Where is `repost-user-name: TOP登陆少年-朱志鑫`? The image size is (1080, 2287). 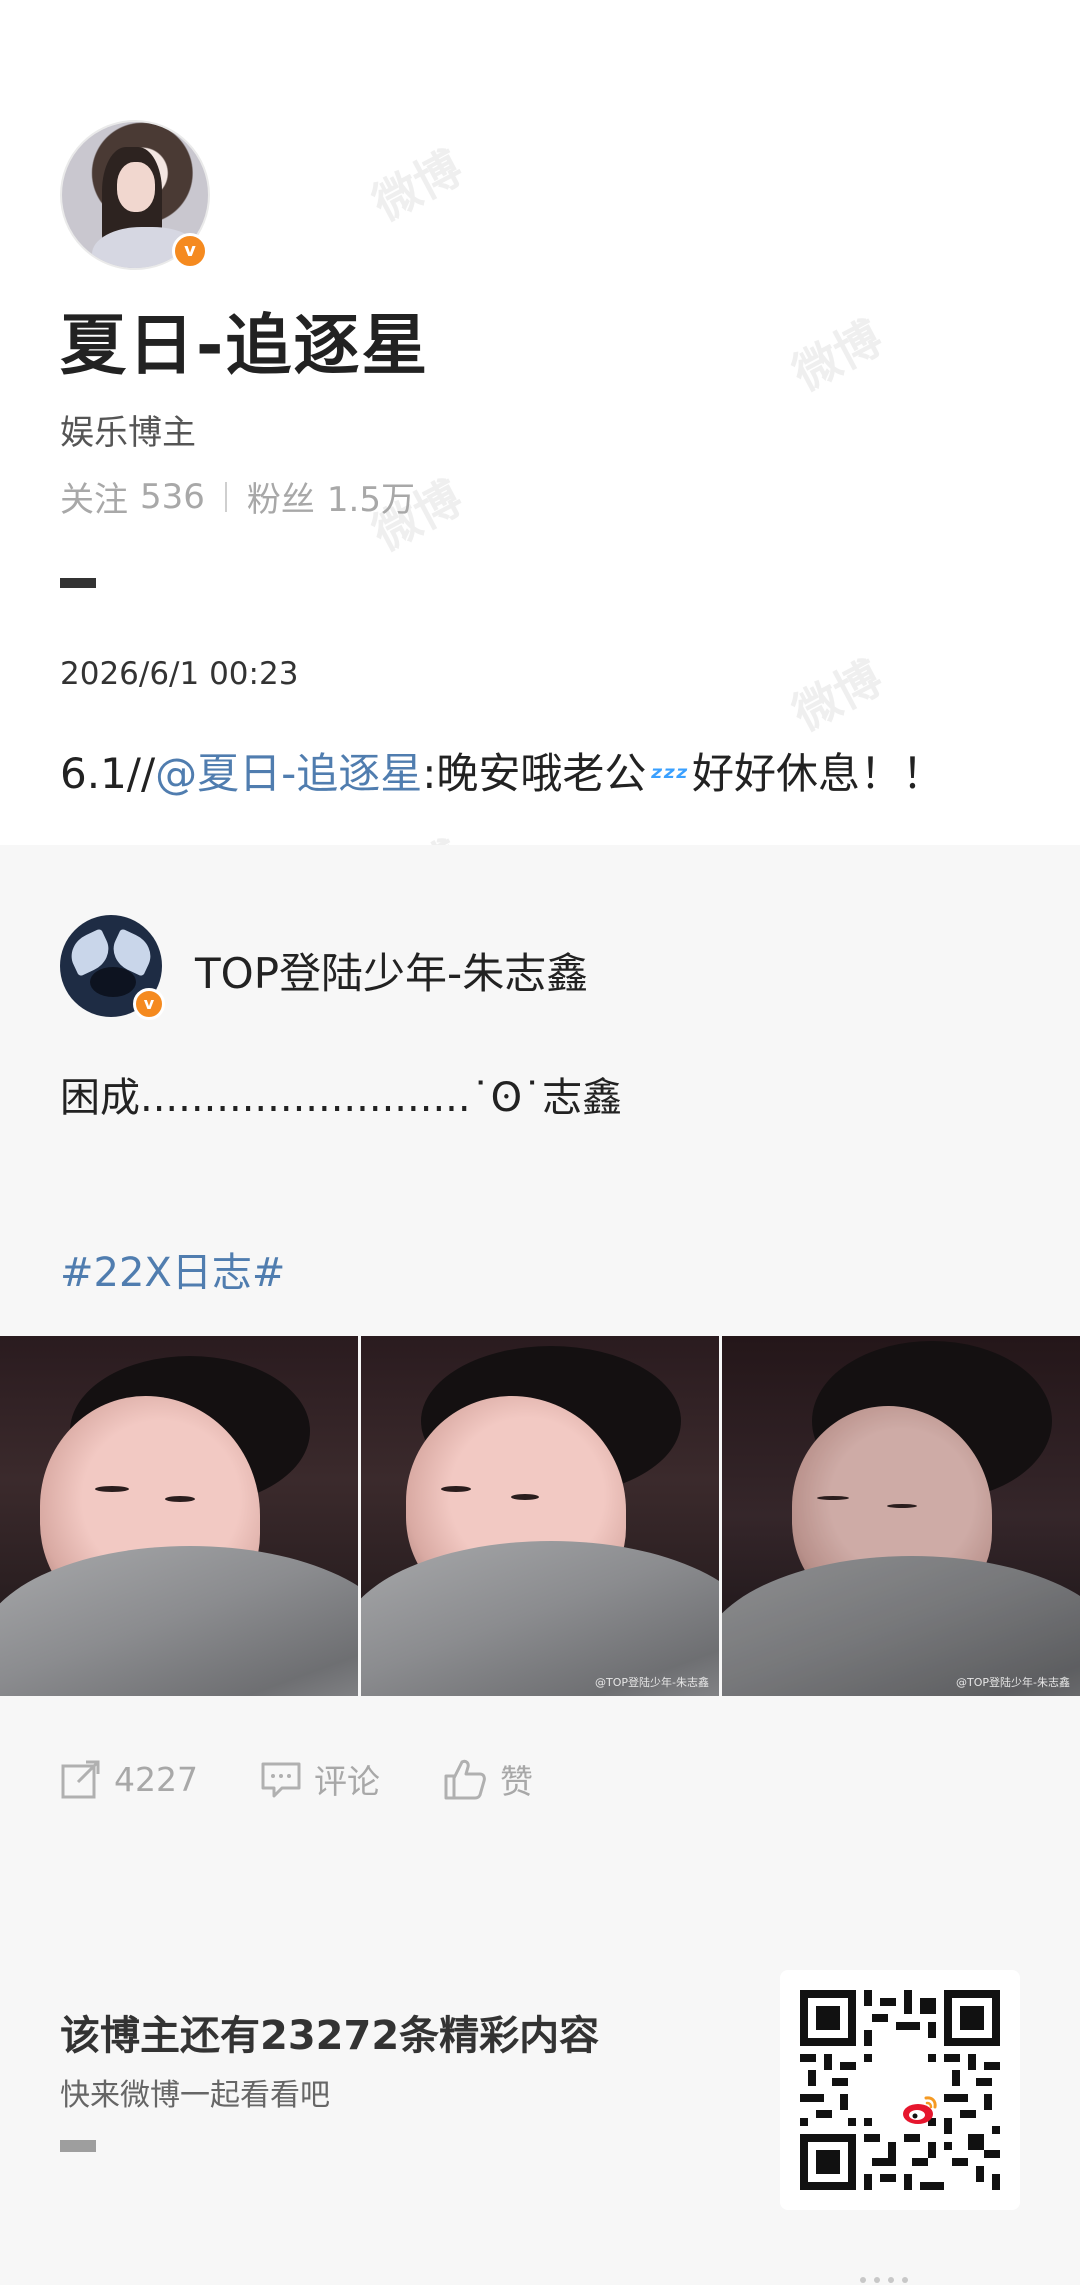
repost-user-name: TOP登陆少年-朱志鑫 is located at coordinates (391, 970).